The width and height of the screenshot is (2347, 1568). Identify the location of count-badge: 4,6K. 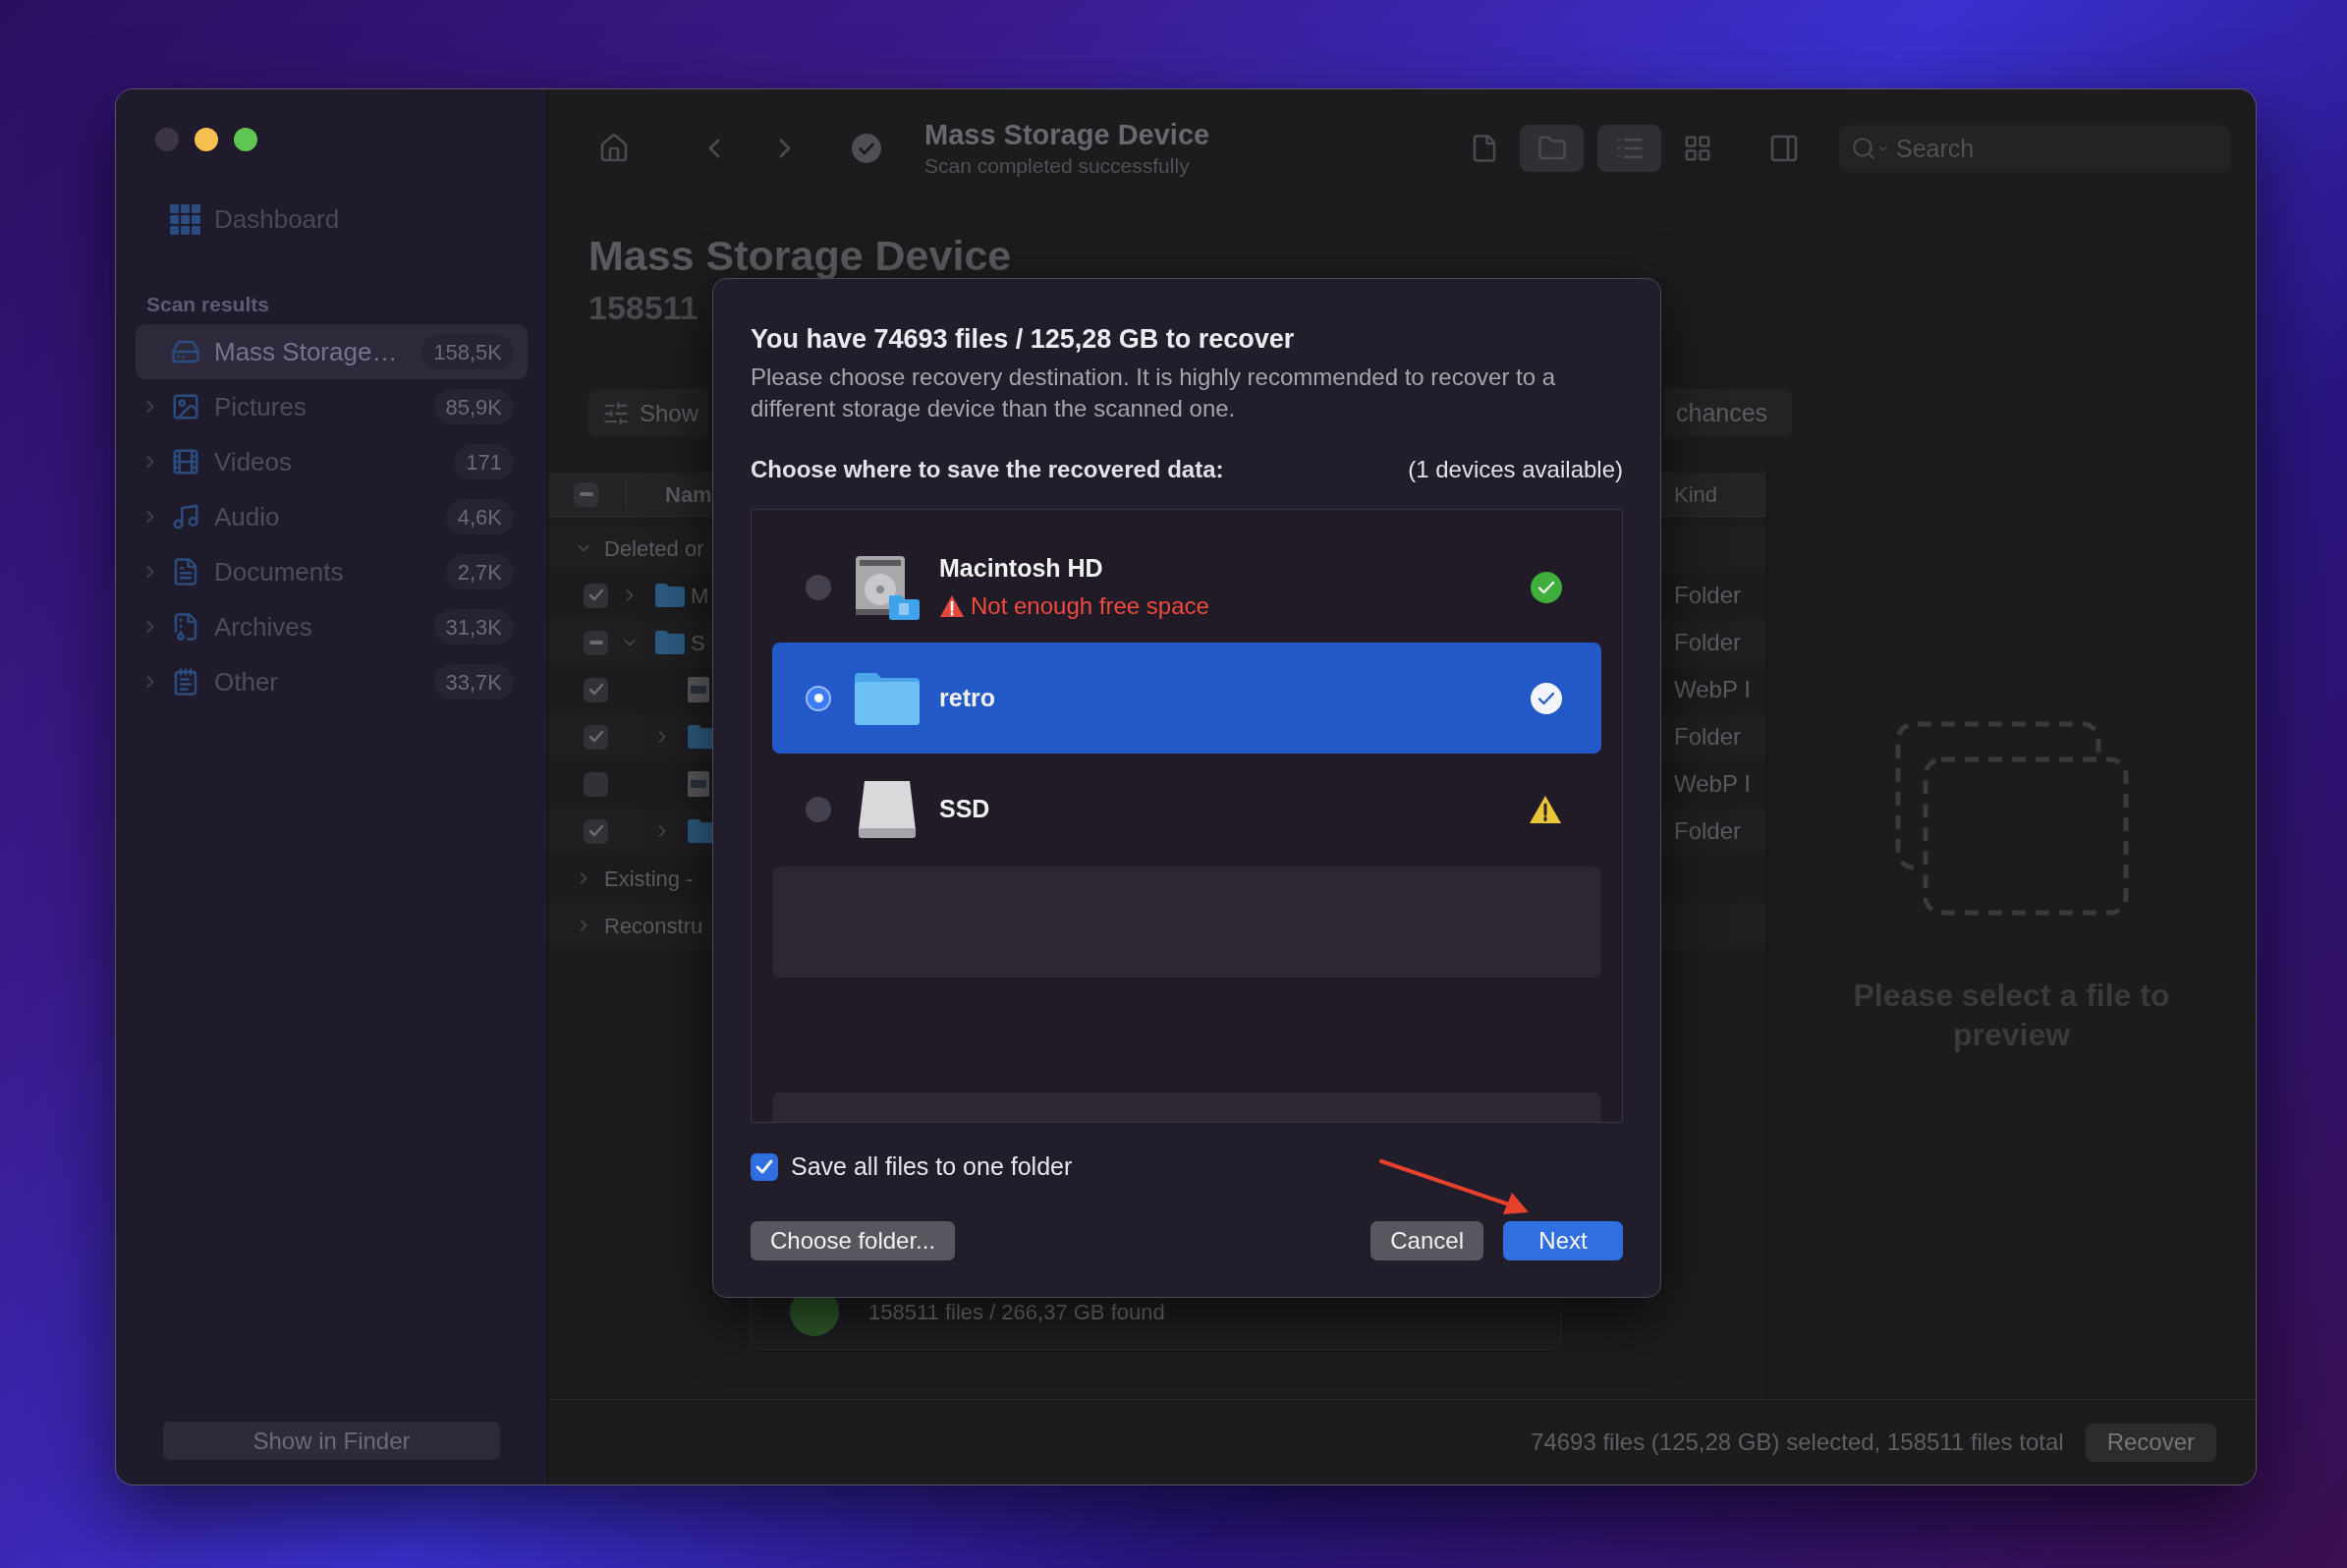
(479, 516).